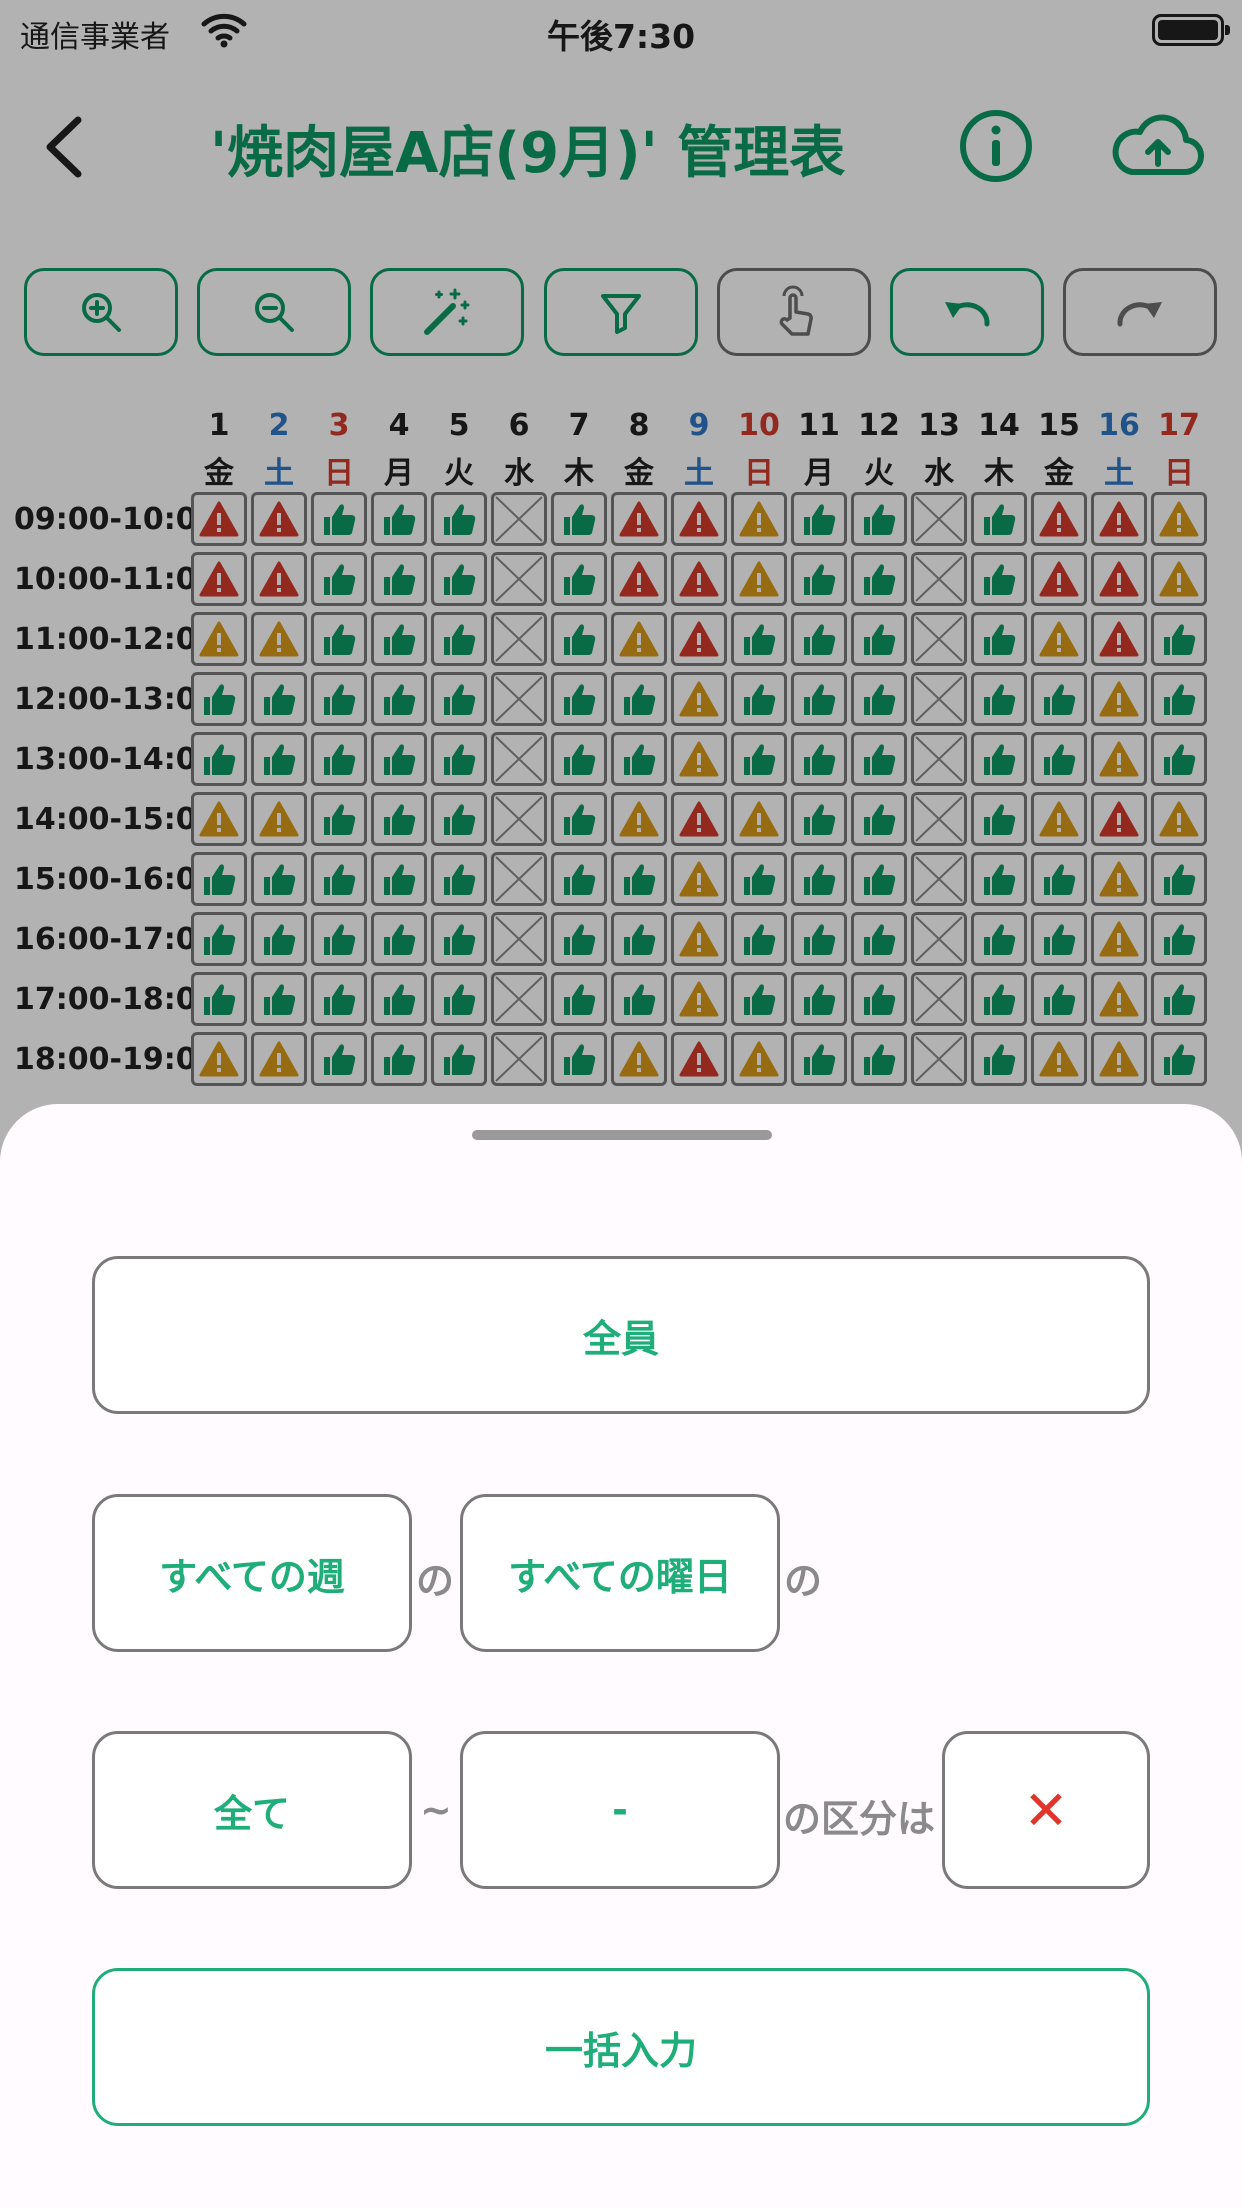  I want to click on bulk-input-button: 一括入力, so click(621, 2047).